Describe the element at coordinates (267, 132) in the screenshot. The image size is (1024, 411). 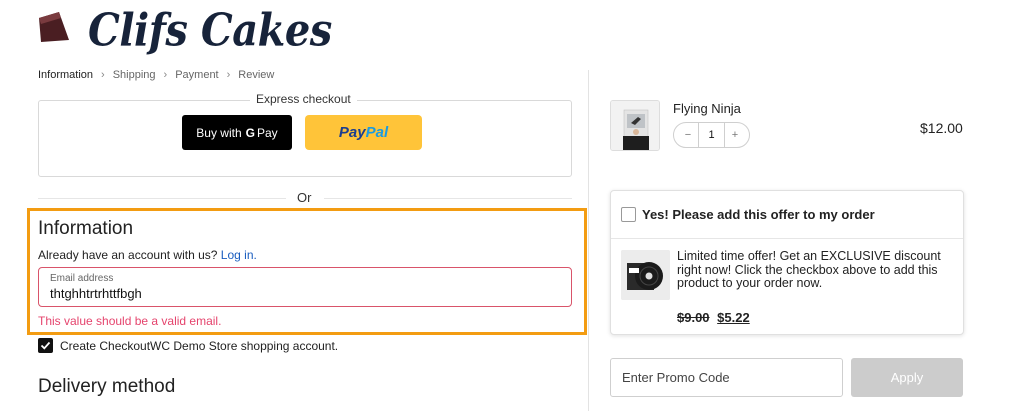
I see `gpay-suffix: Pay` at that location.